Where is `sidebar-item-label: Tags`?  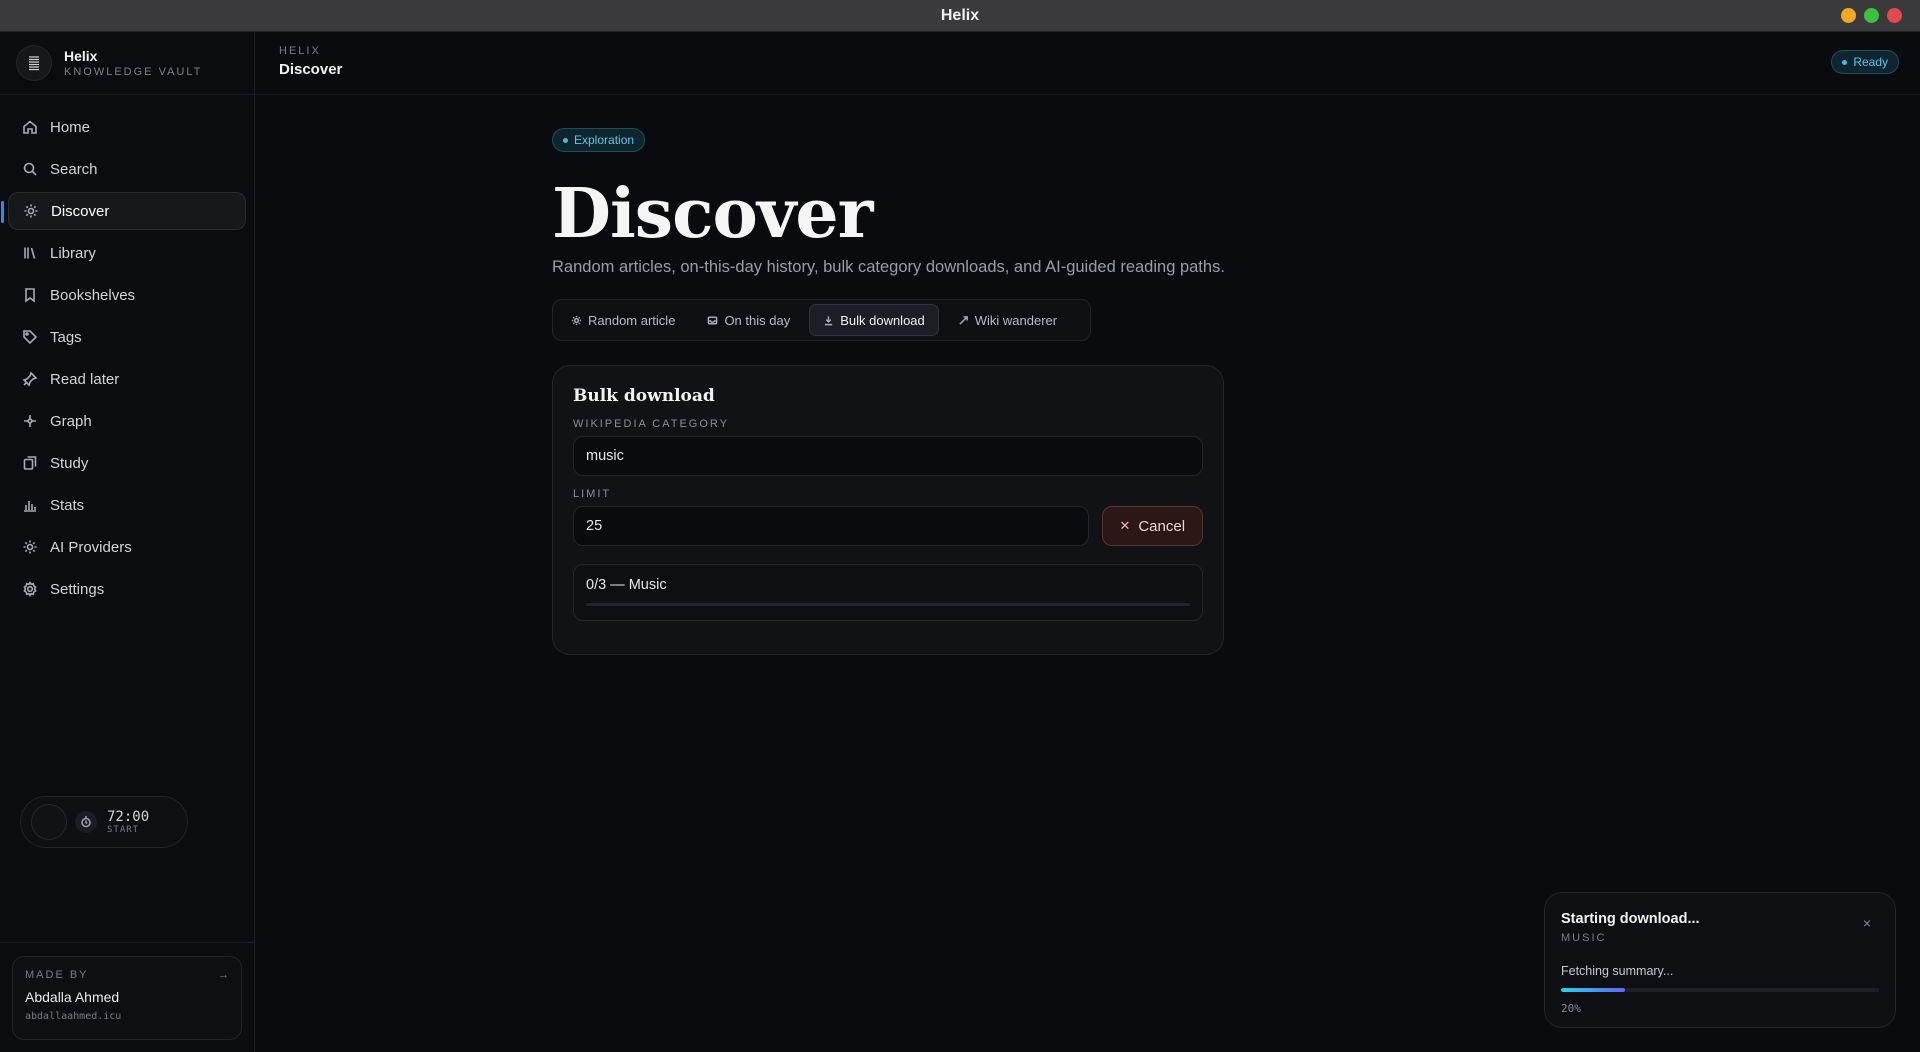
sidebar-item-label: Tags is located at coordinates (66, 337).